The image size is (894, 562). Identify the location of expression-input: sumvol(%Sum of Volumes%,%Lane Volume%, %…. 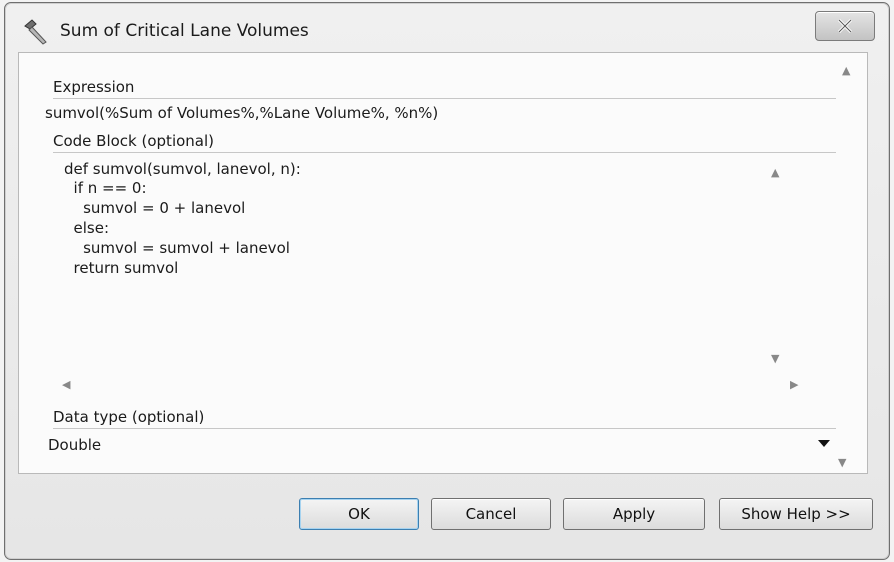
(241, 113).